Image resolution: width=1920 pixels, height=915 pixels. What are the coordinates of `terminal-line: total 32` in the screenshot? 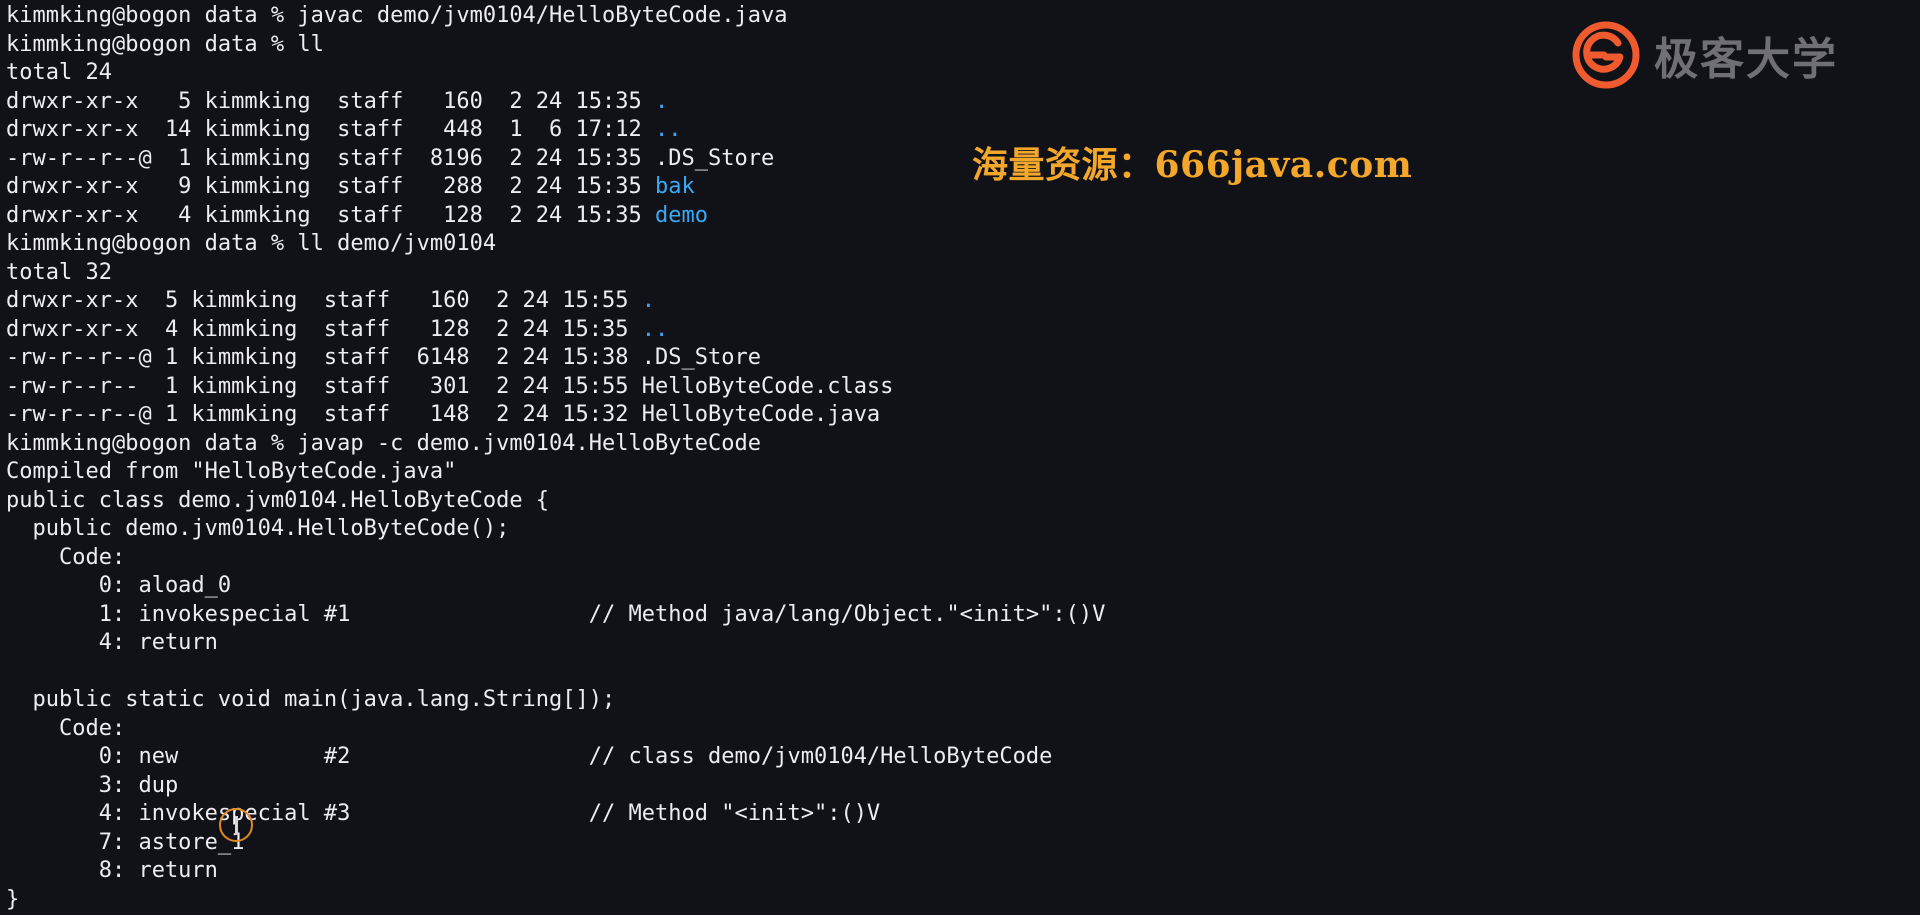 It's located at (956, 273).